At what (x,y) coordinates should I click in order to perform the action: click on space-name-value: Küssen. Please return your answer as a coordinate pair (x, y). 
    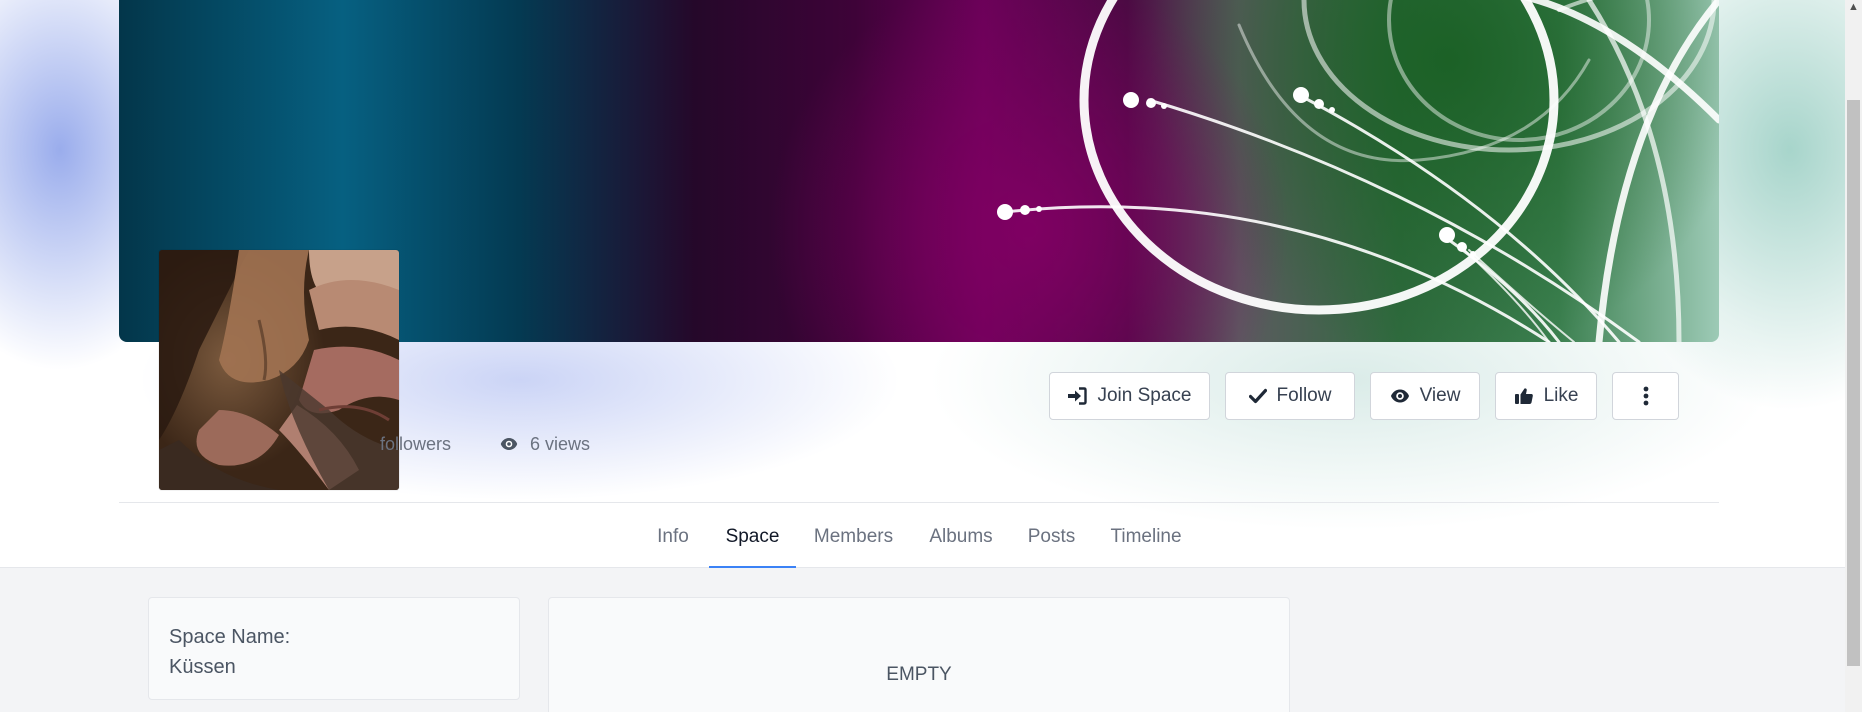
    Looking at the image, I should click on (202, 667).